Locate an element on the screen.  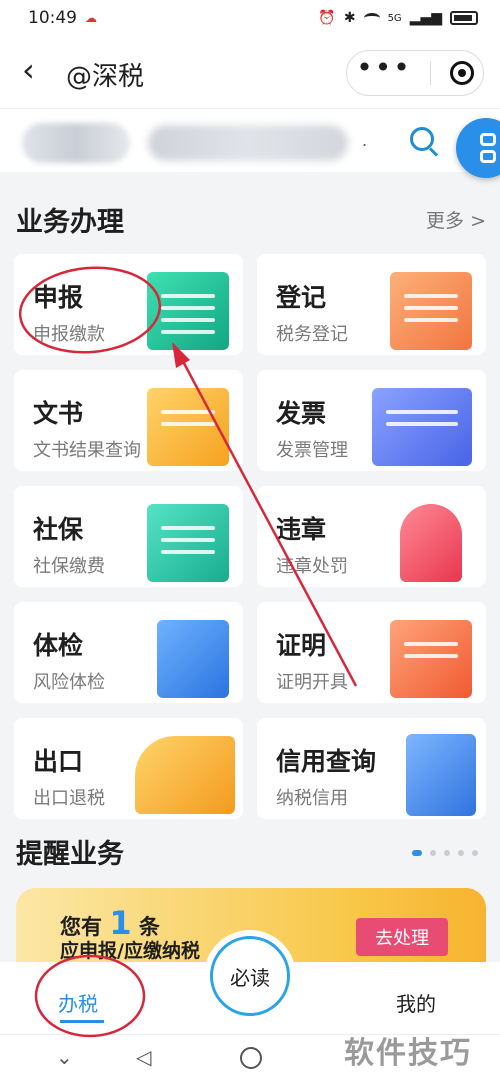
invoice-card-icon is located at coordinates (422, 427).